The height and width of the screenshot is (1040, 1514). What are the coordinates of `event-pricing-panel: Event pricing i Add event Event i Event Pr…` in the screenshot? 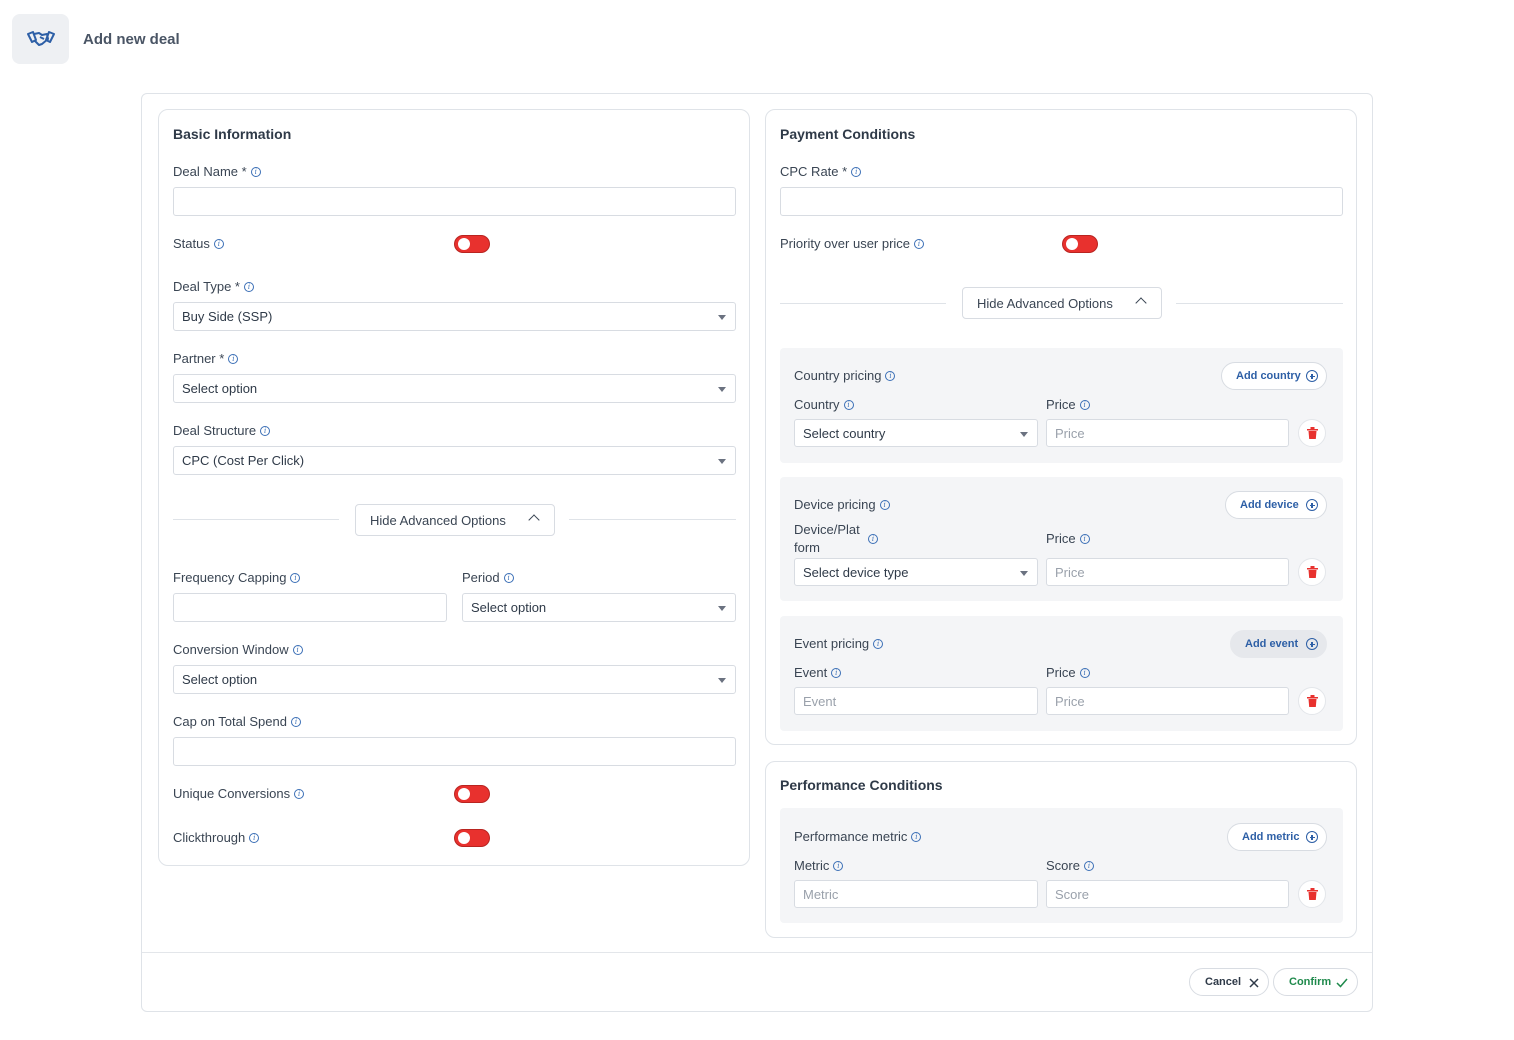 It's located at (1061, 673).